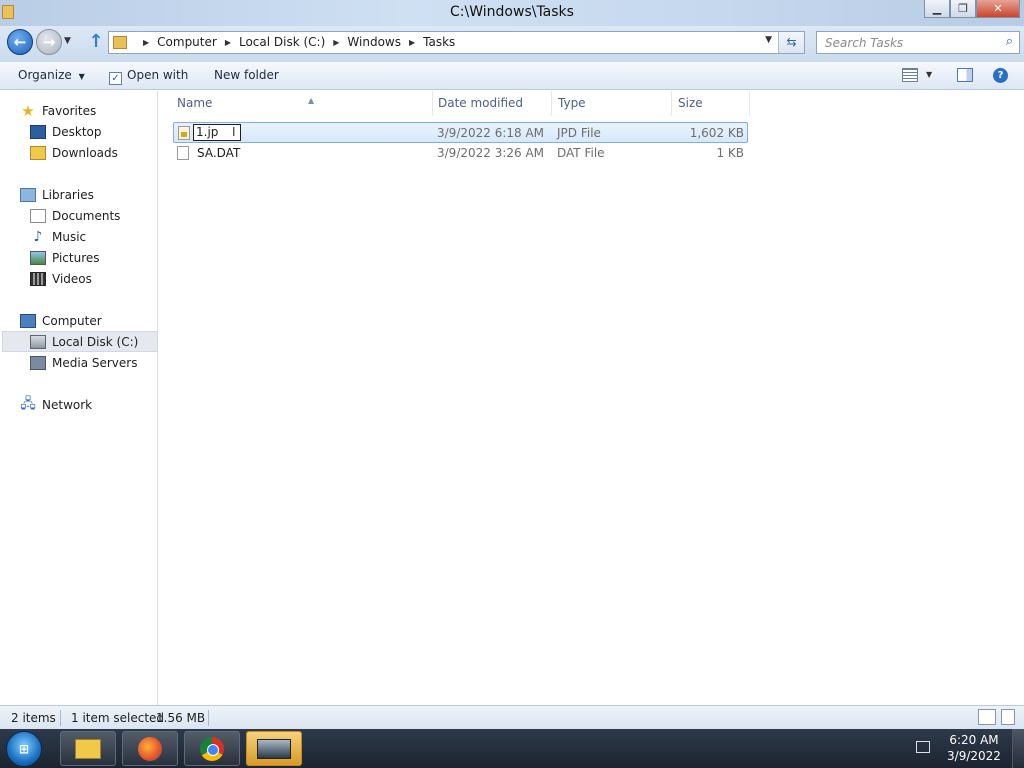 This screenshot has width=1024, height=768. Describe the element at coordinates (183, 153) in the screenshot. I see `file-icon` at that location.